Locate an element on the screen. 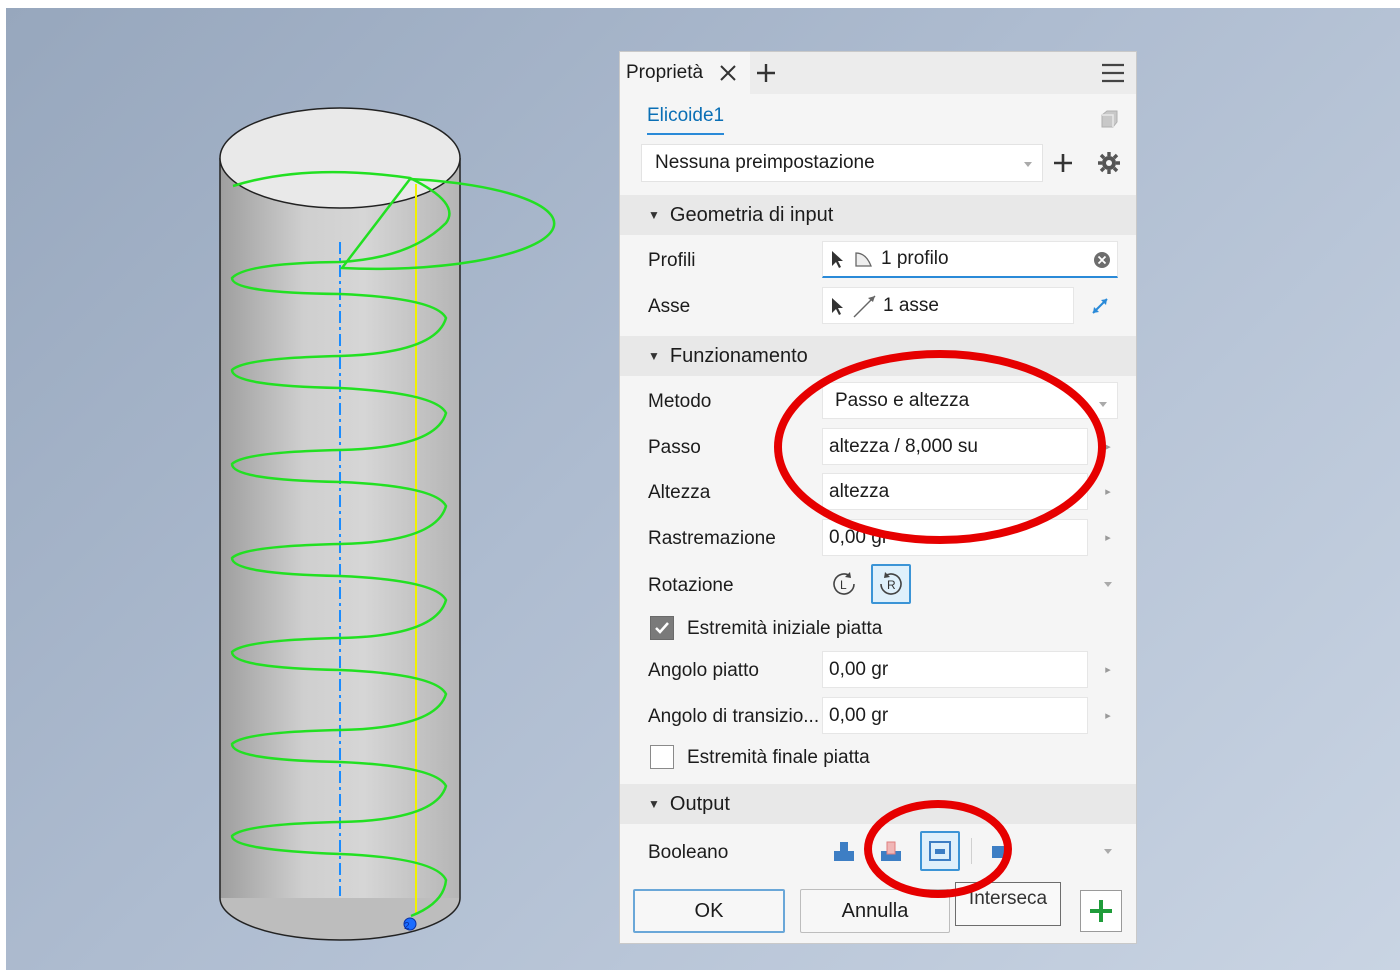 This screenshot has height=970, width=1400. flat-angle-input: 0,00 gr is located at coordinates (955, 669).